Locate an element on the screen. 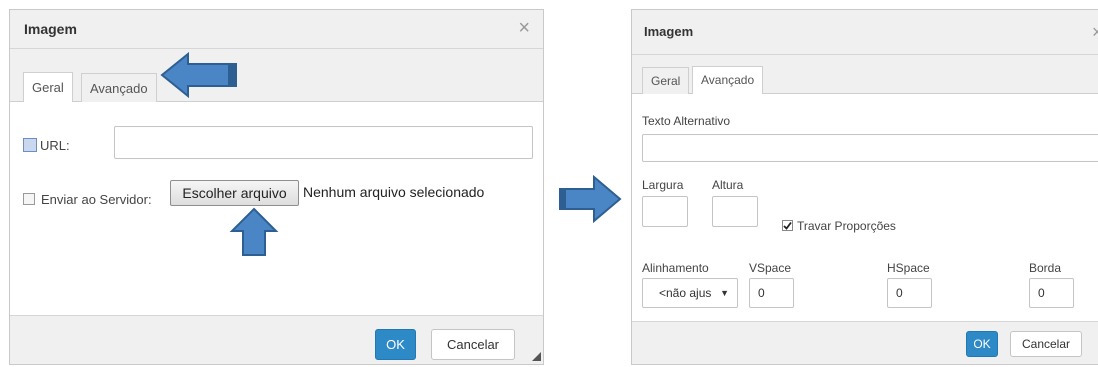 The height and width of the screenshot is (367, 1098). align-select-value: <não ajus is located at coordinates (685, 293).